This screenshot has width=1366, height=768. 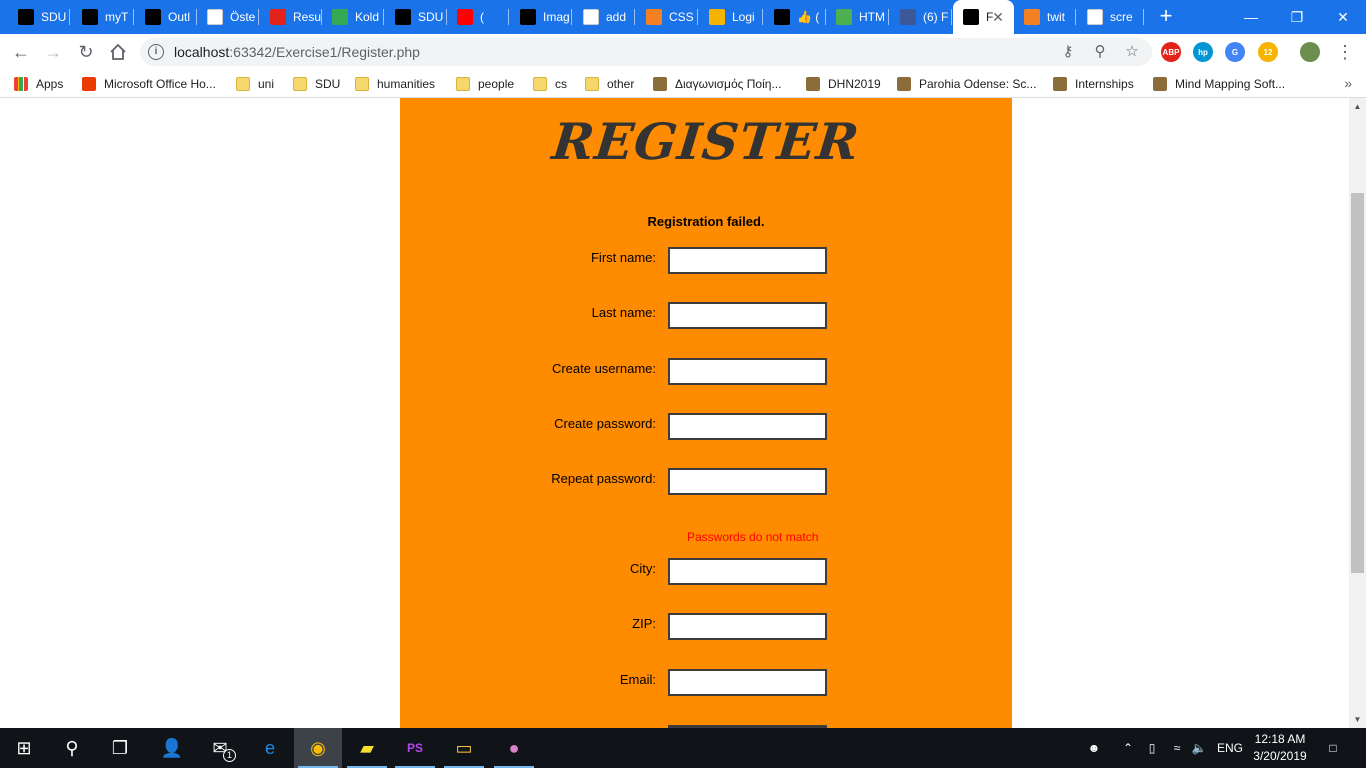 What do you see at coordinates (1333, 748) in the screenshot?
I see `notification-icon: □` at bounding box center [1333, 748].